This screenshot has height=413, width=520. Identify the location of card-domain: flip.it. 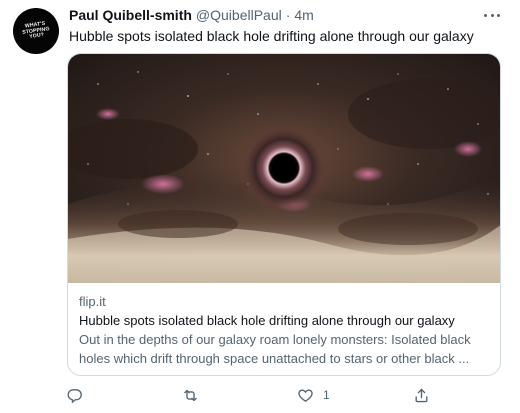
(92, 301).